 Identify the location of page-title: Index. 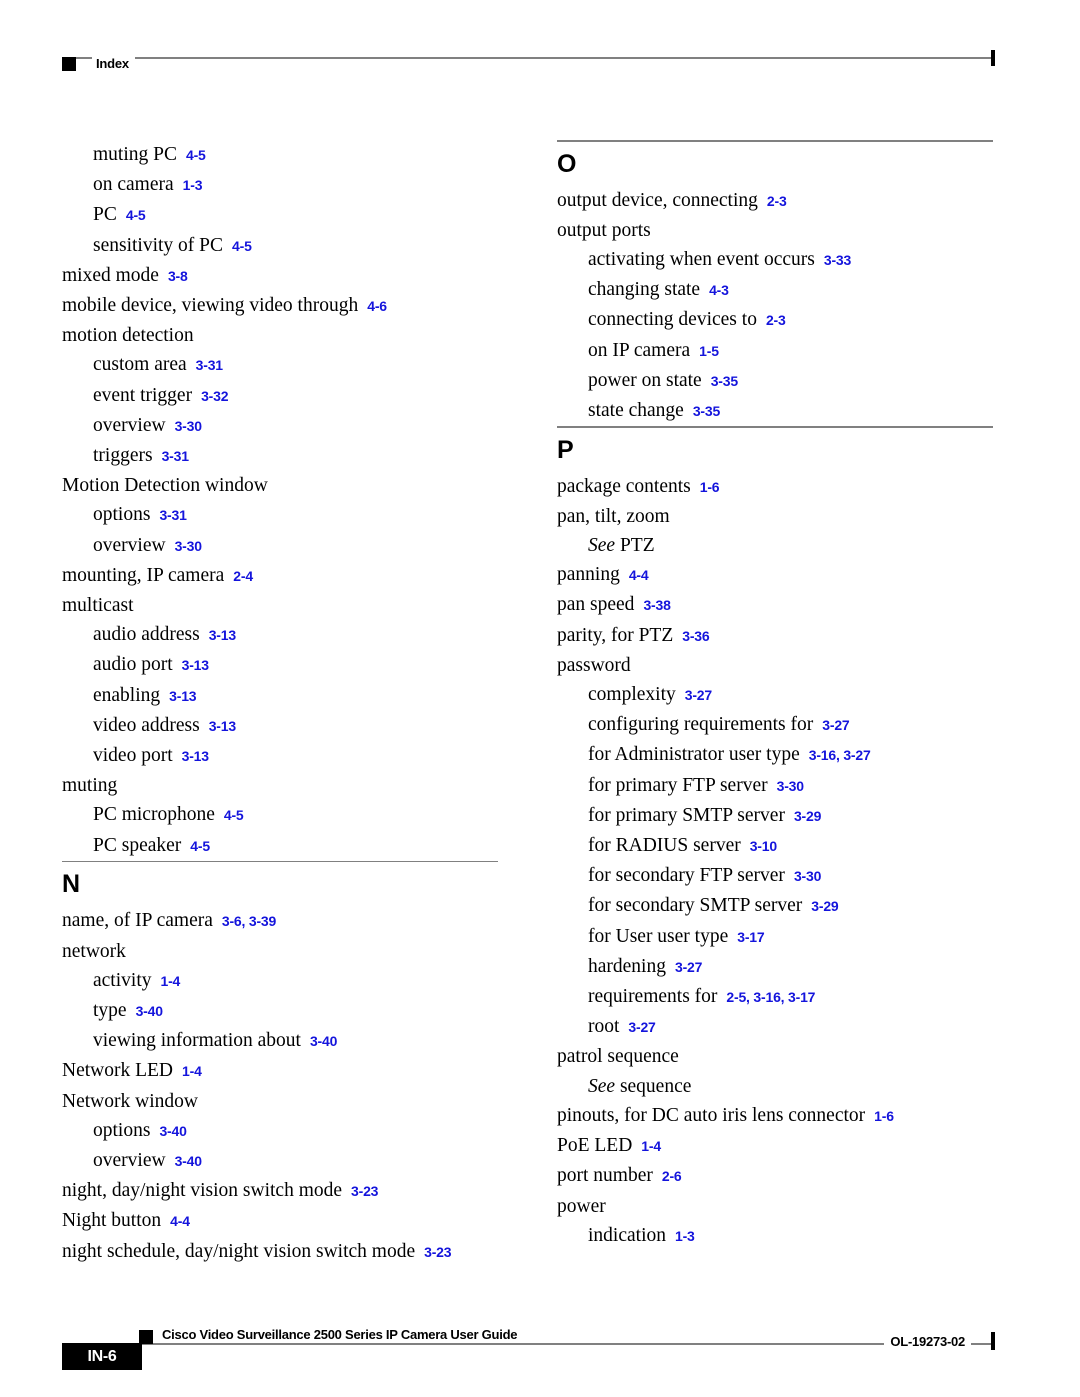
(113, 63).